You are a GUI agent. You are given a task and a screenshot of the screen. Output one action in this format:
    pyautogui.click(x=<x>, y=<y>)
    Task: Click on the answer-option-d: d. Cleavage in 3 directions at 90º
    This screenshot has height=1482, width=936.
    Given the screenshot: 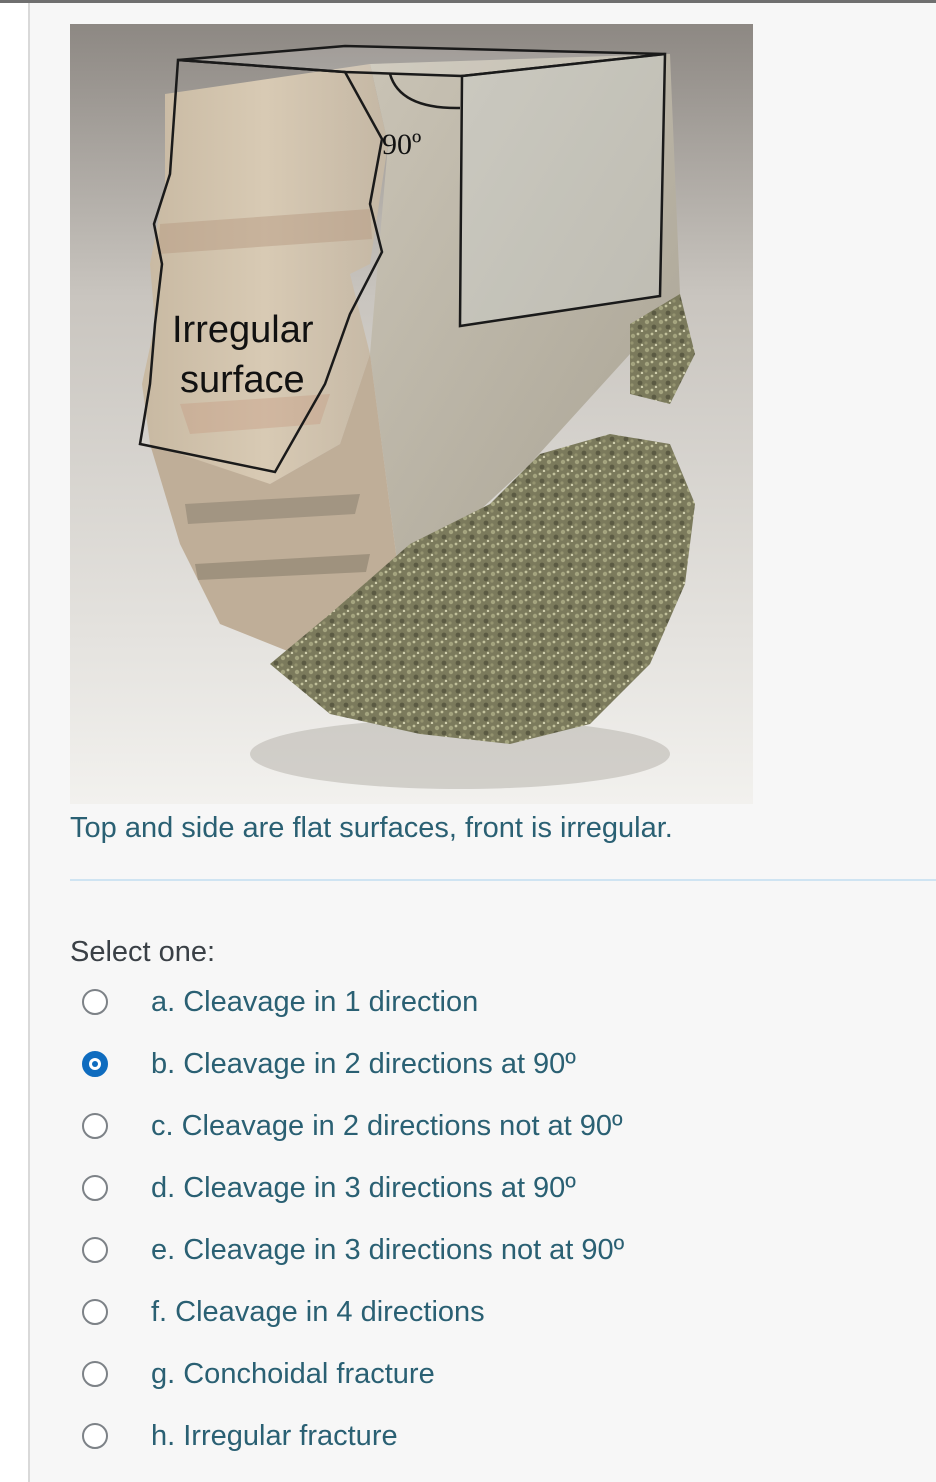 What is the action you would take?
    pyautogui.click(x=420, y=1189)
    